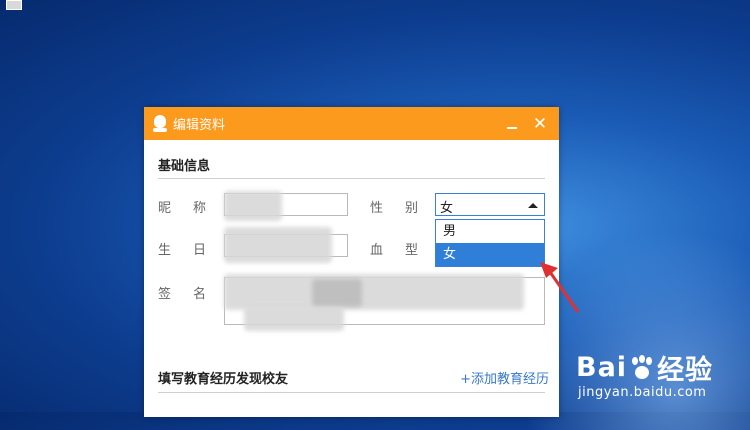 This screenshot has width=750, height=430. I want to click on gender-selected-value: 女, so click(447, 208).